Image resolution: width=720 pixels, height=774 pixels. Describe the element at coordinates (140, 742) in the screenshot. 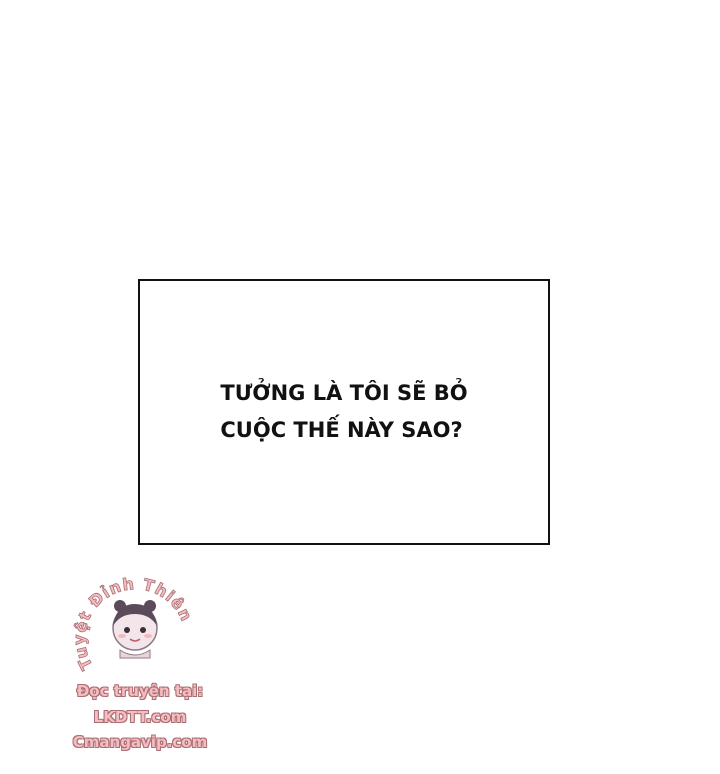

I see `watermark-line-site-2: Cmangavip.com` at that location.